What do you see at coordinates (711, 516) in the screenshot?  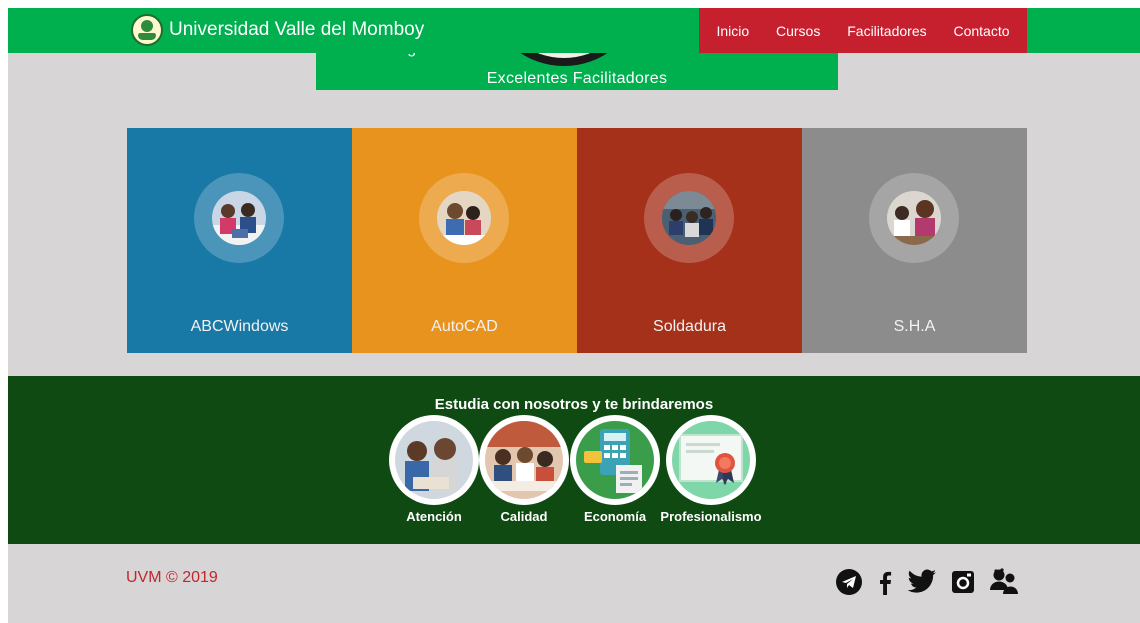 I see `benefit-label: Profesionalismo` at bounding box center [711, 516].